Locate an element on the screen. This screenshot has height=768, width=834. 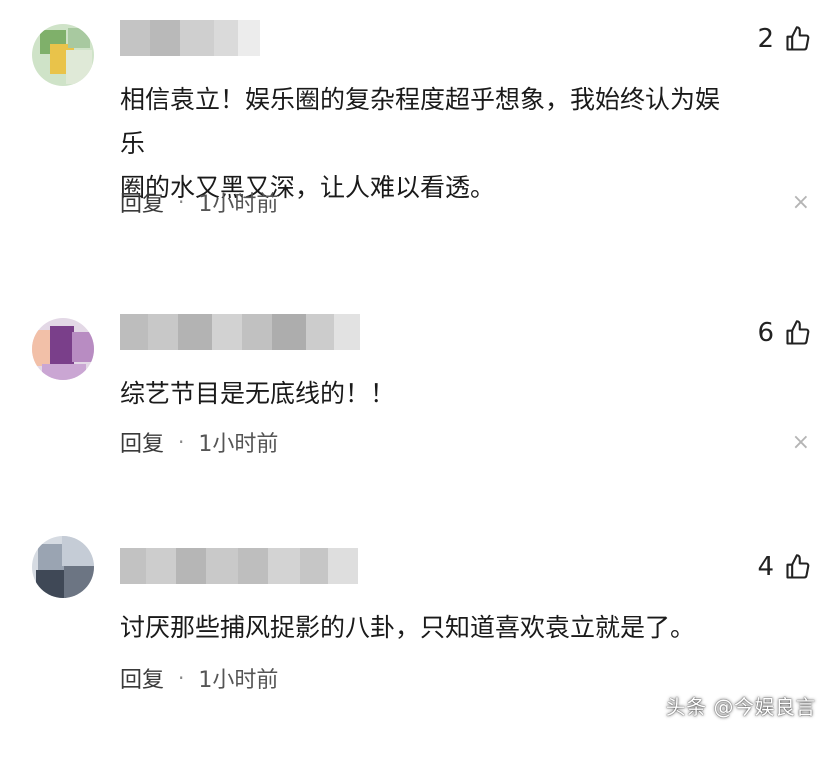
like-count: 6 is located at coordinates (765, 333).